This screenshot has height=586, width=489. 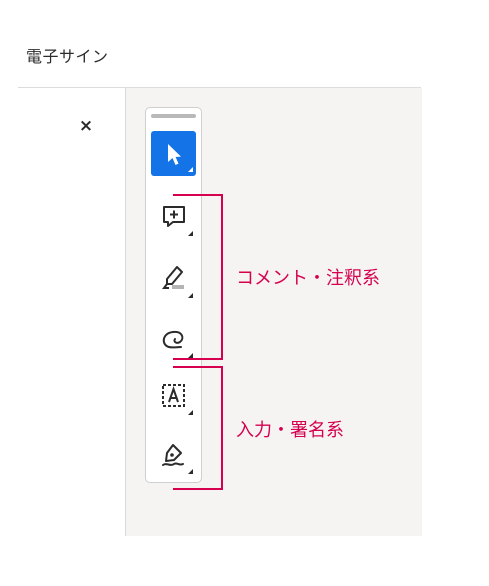 What do you see at coordinates (173, 153) in the screenshot?
I see `select-tool-button` at bounding box center [173, 153].